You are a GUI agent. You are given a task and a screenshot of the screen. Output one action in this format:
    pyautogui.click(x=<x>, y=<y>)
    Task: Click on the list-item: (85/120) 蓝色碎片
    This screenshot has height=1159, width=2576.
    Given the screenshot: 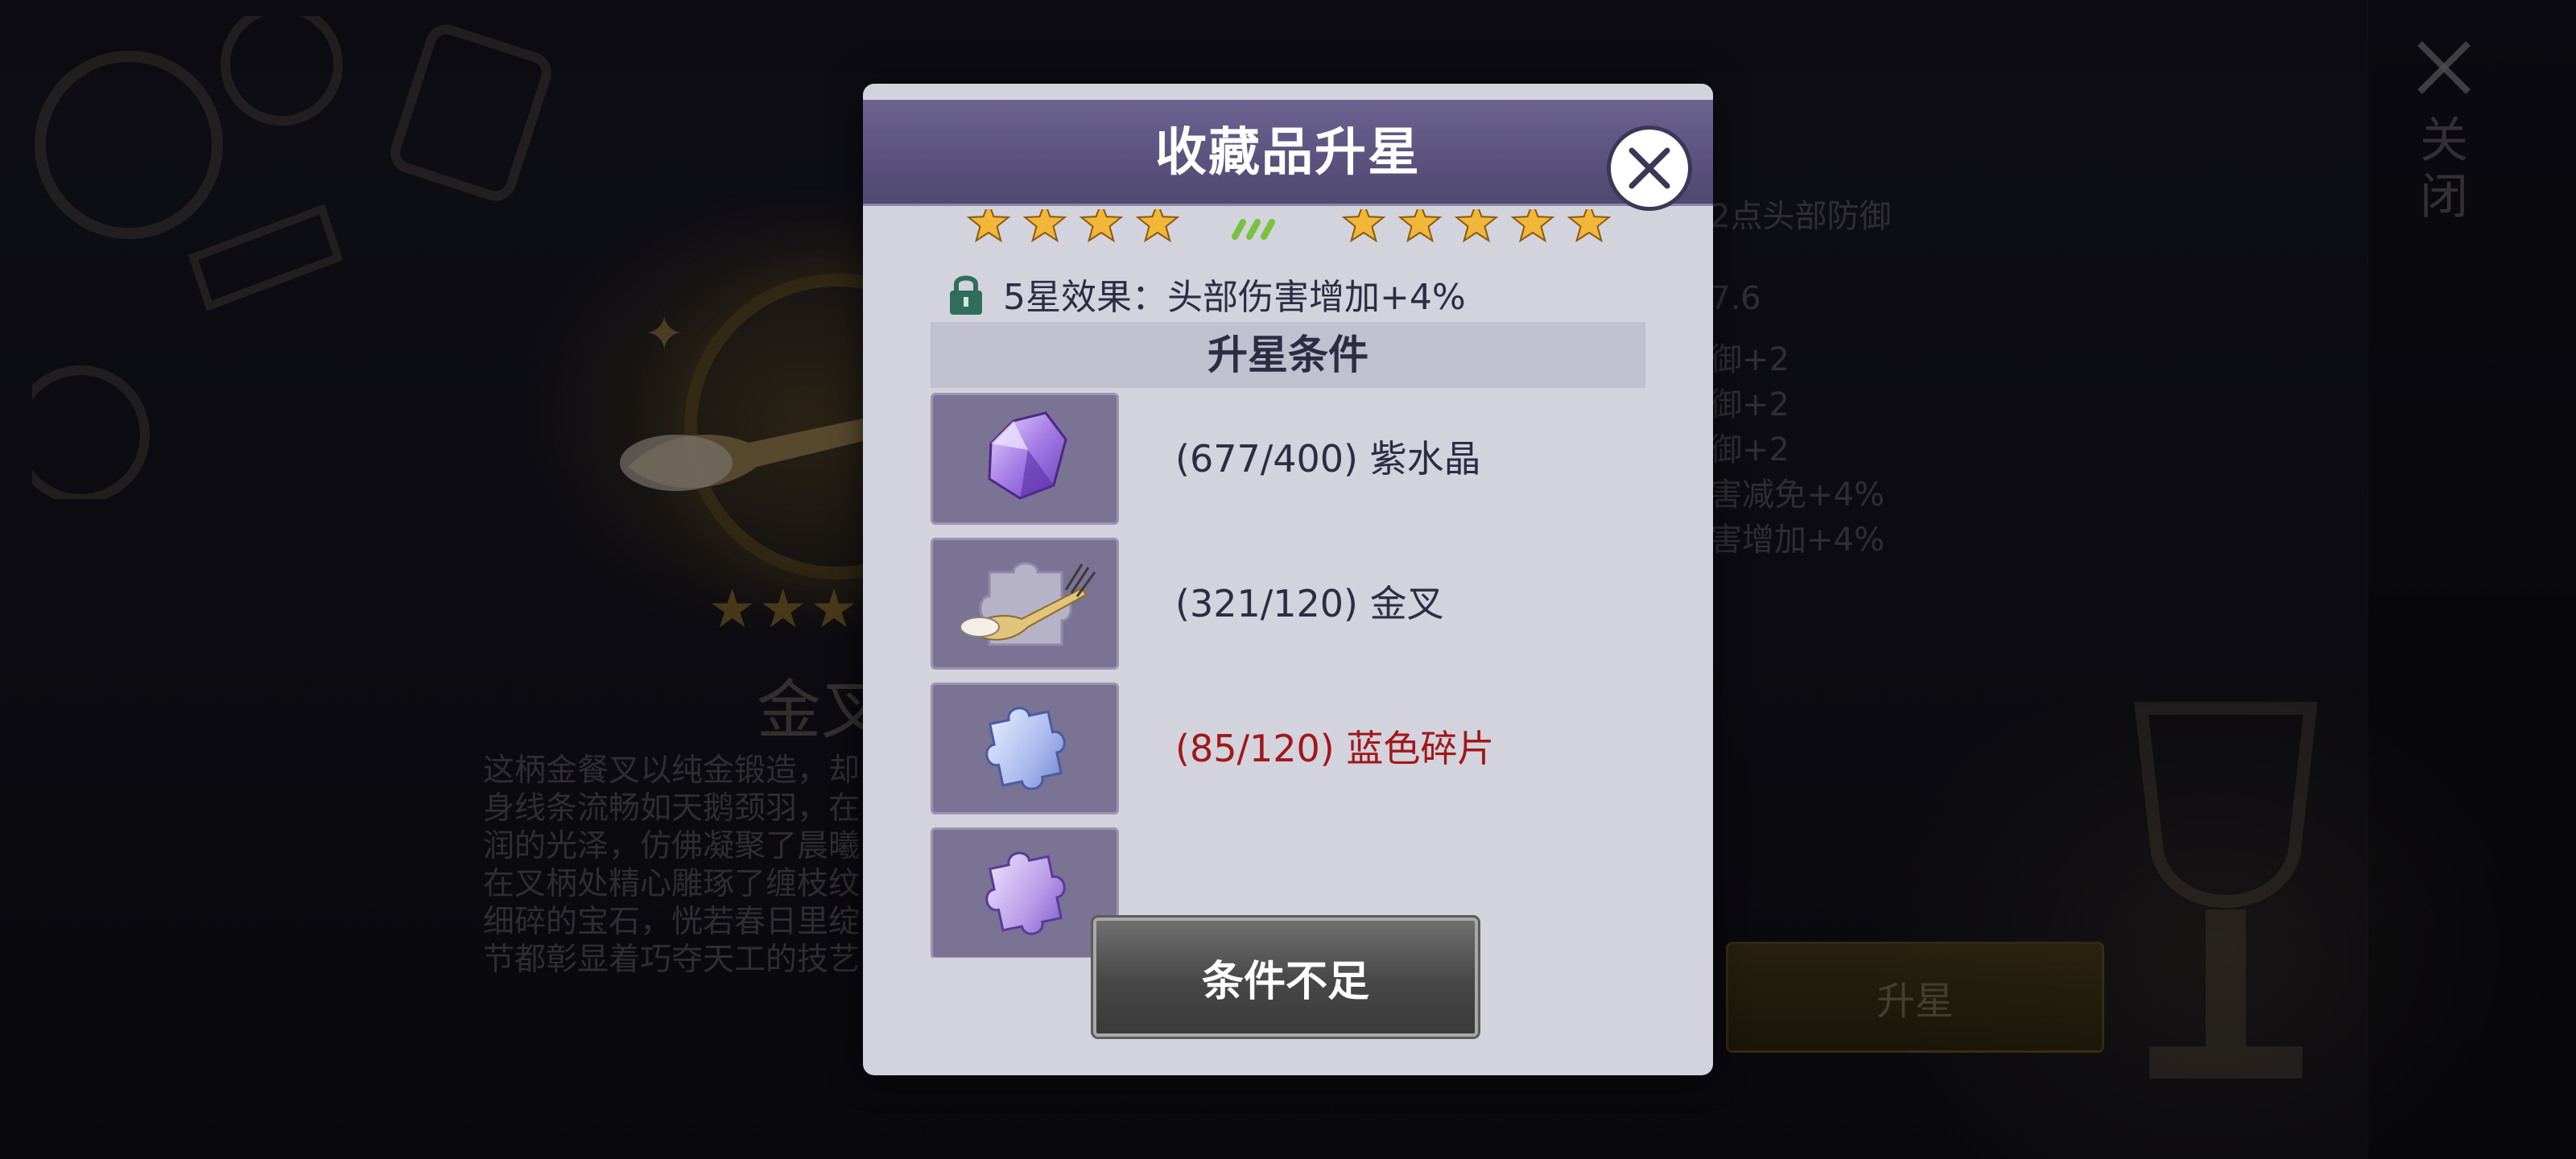 What is the action you would take?
    pyautogui.click(x=1288, y=749)
    